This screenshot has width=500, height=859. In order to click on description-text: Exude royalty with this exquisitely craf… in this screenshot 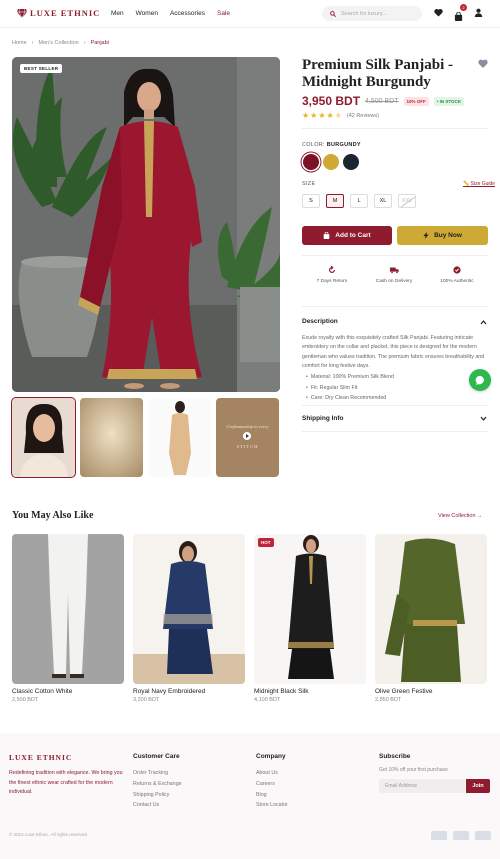, I will do `click(393, 352)`.